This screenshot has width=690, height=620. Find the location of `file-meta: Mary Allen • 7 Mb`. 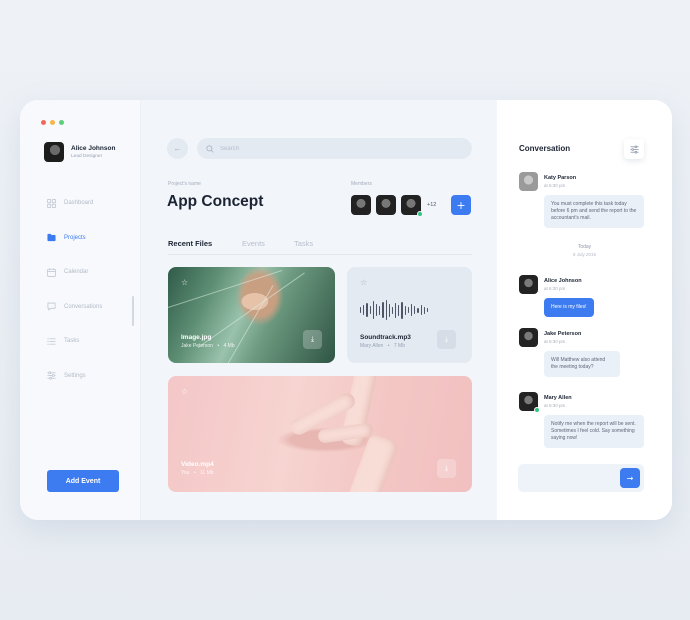

file-meta: Mary Allen • 7 Mb is located at coordinates (382, 346).